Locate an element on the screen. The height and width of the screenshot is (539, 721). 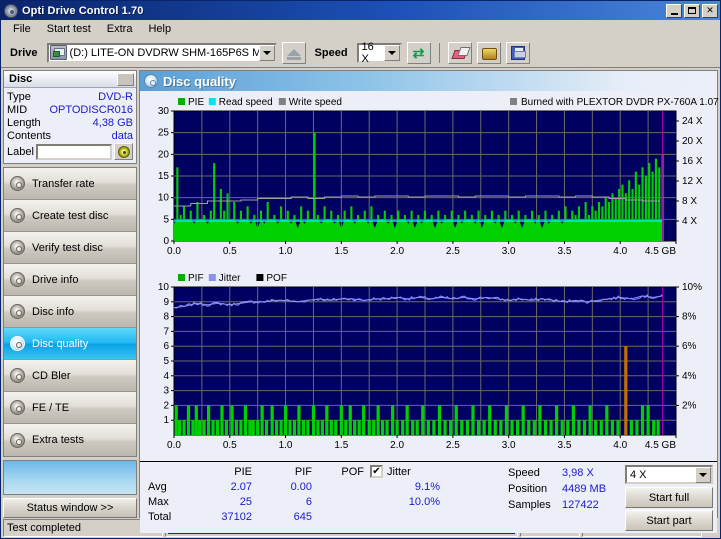
toolbar-divider is located at coordinates (439, 52).